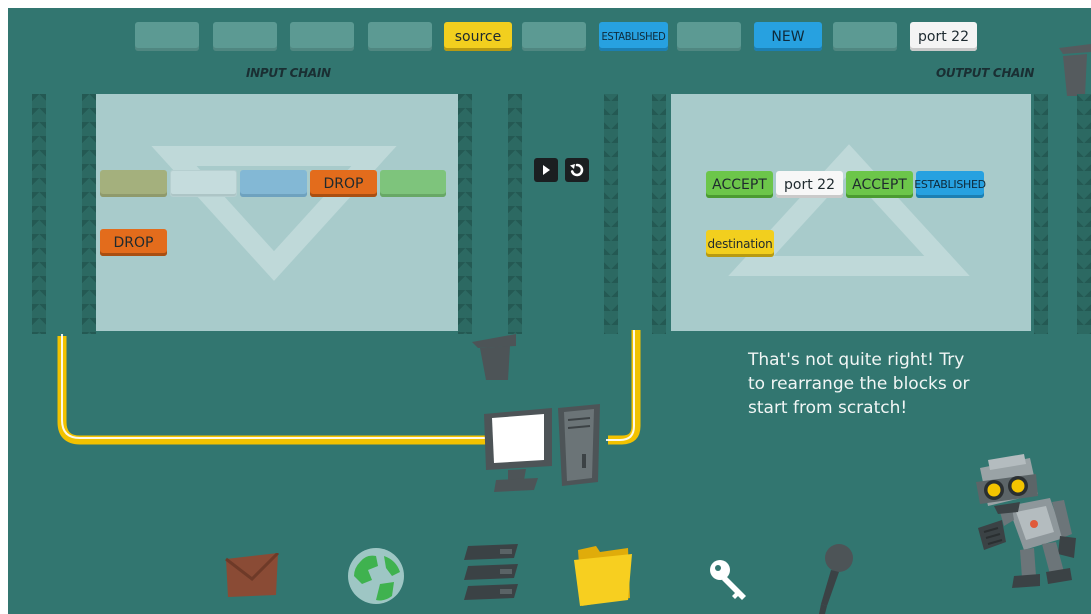 The image size is (1091, 614). I want to click on computer-icon, so click(542, 448).